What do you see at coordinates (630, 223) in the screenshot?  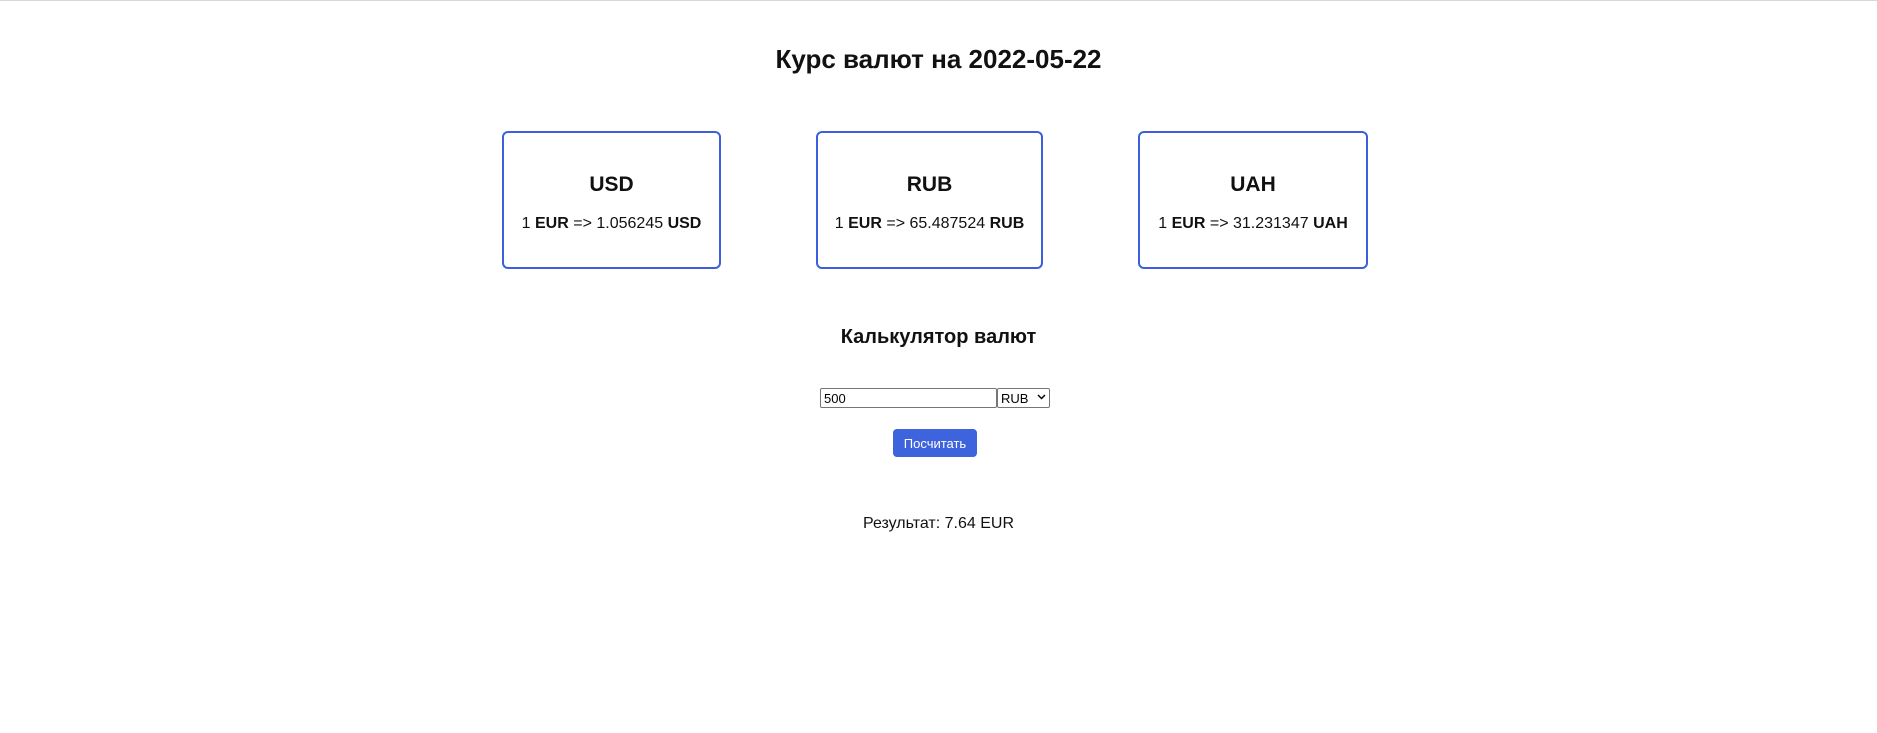 I see `rate-value: 1.056245` at bounding box center [630, 223].